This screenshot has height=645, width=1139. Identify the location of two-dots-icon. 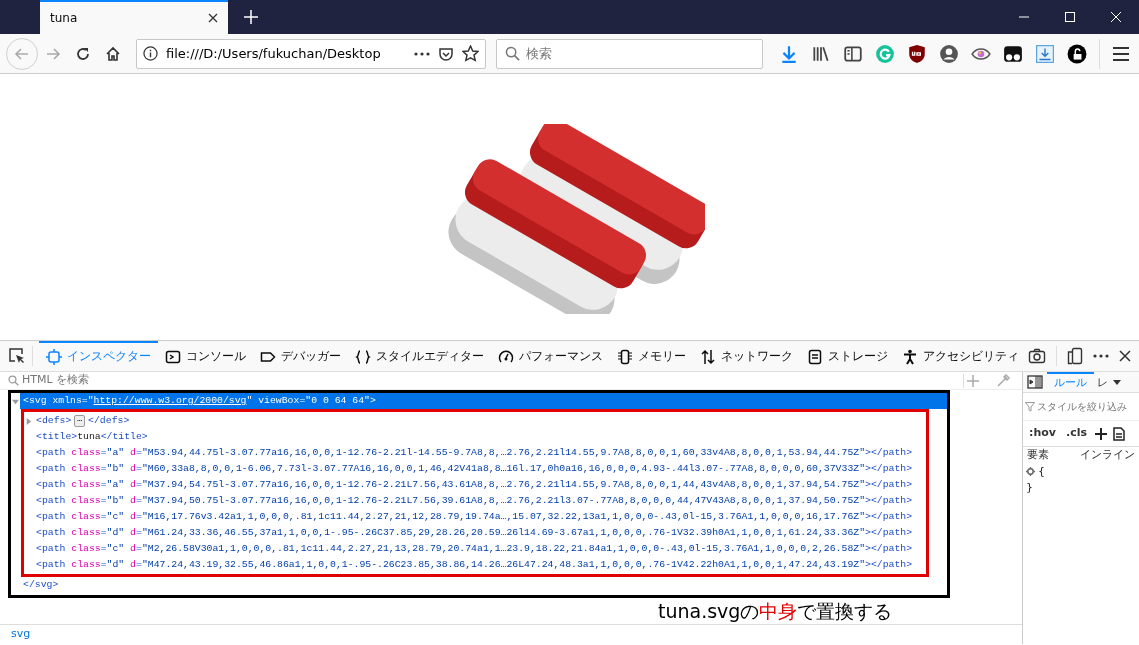
(1013, 53).